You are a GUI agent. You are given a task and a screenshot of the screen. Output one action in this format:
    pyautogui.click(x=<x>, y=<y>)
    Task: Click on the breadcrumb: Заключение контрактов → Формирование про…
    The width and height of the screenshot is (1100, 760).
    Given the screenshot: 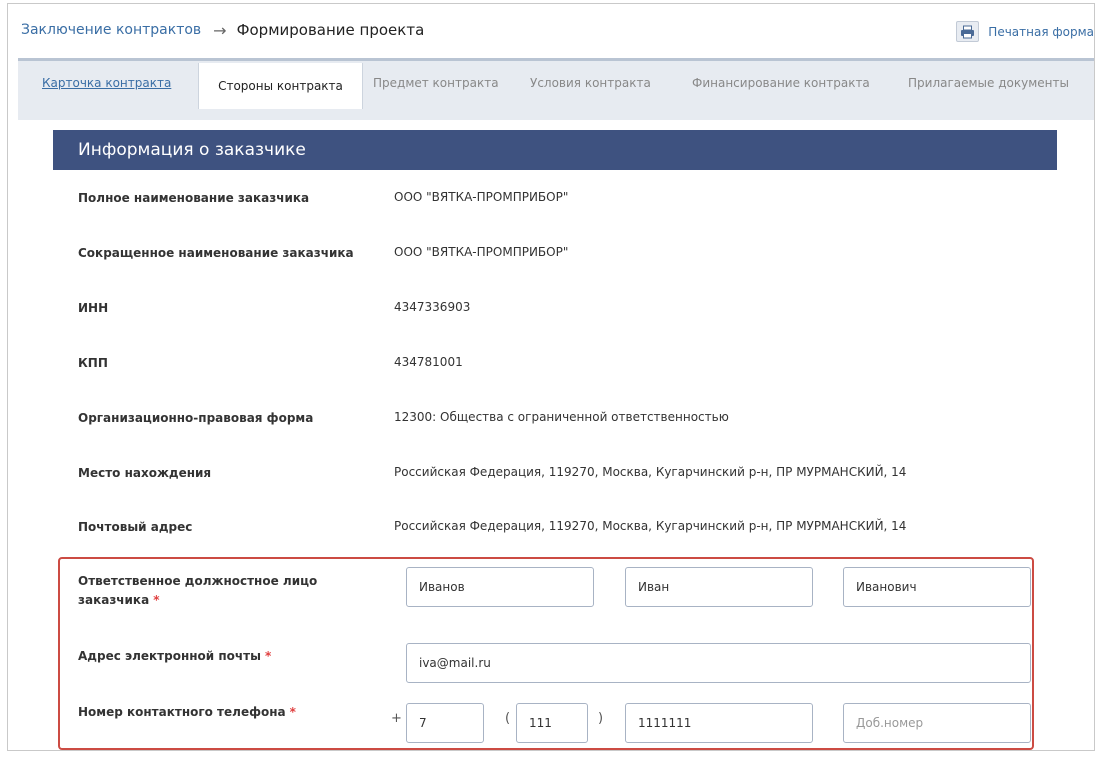 What is the action you would take?
    pyautogui.click(x=551, y=30)
    